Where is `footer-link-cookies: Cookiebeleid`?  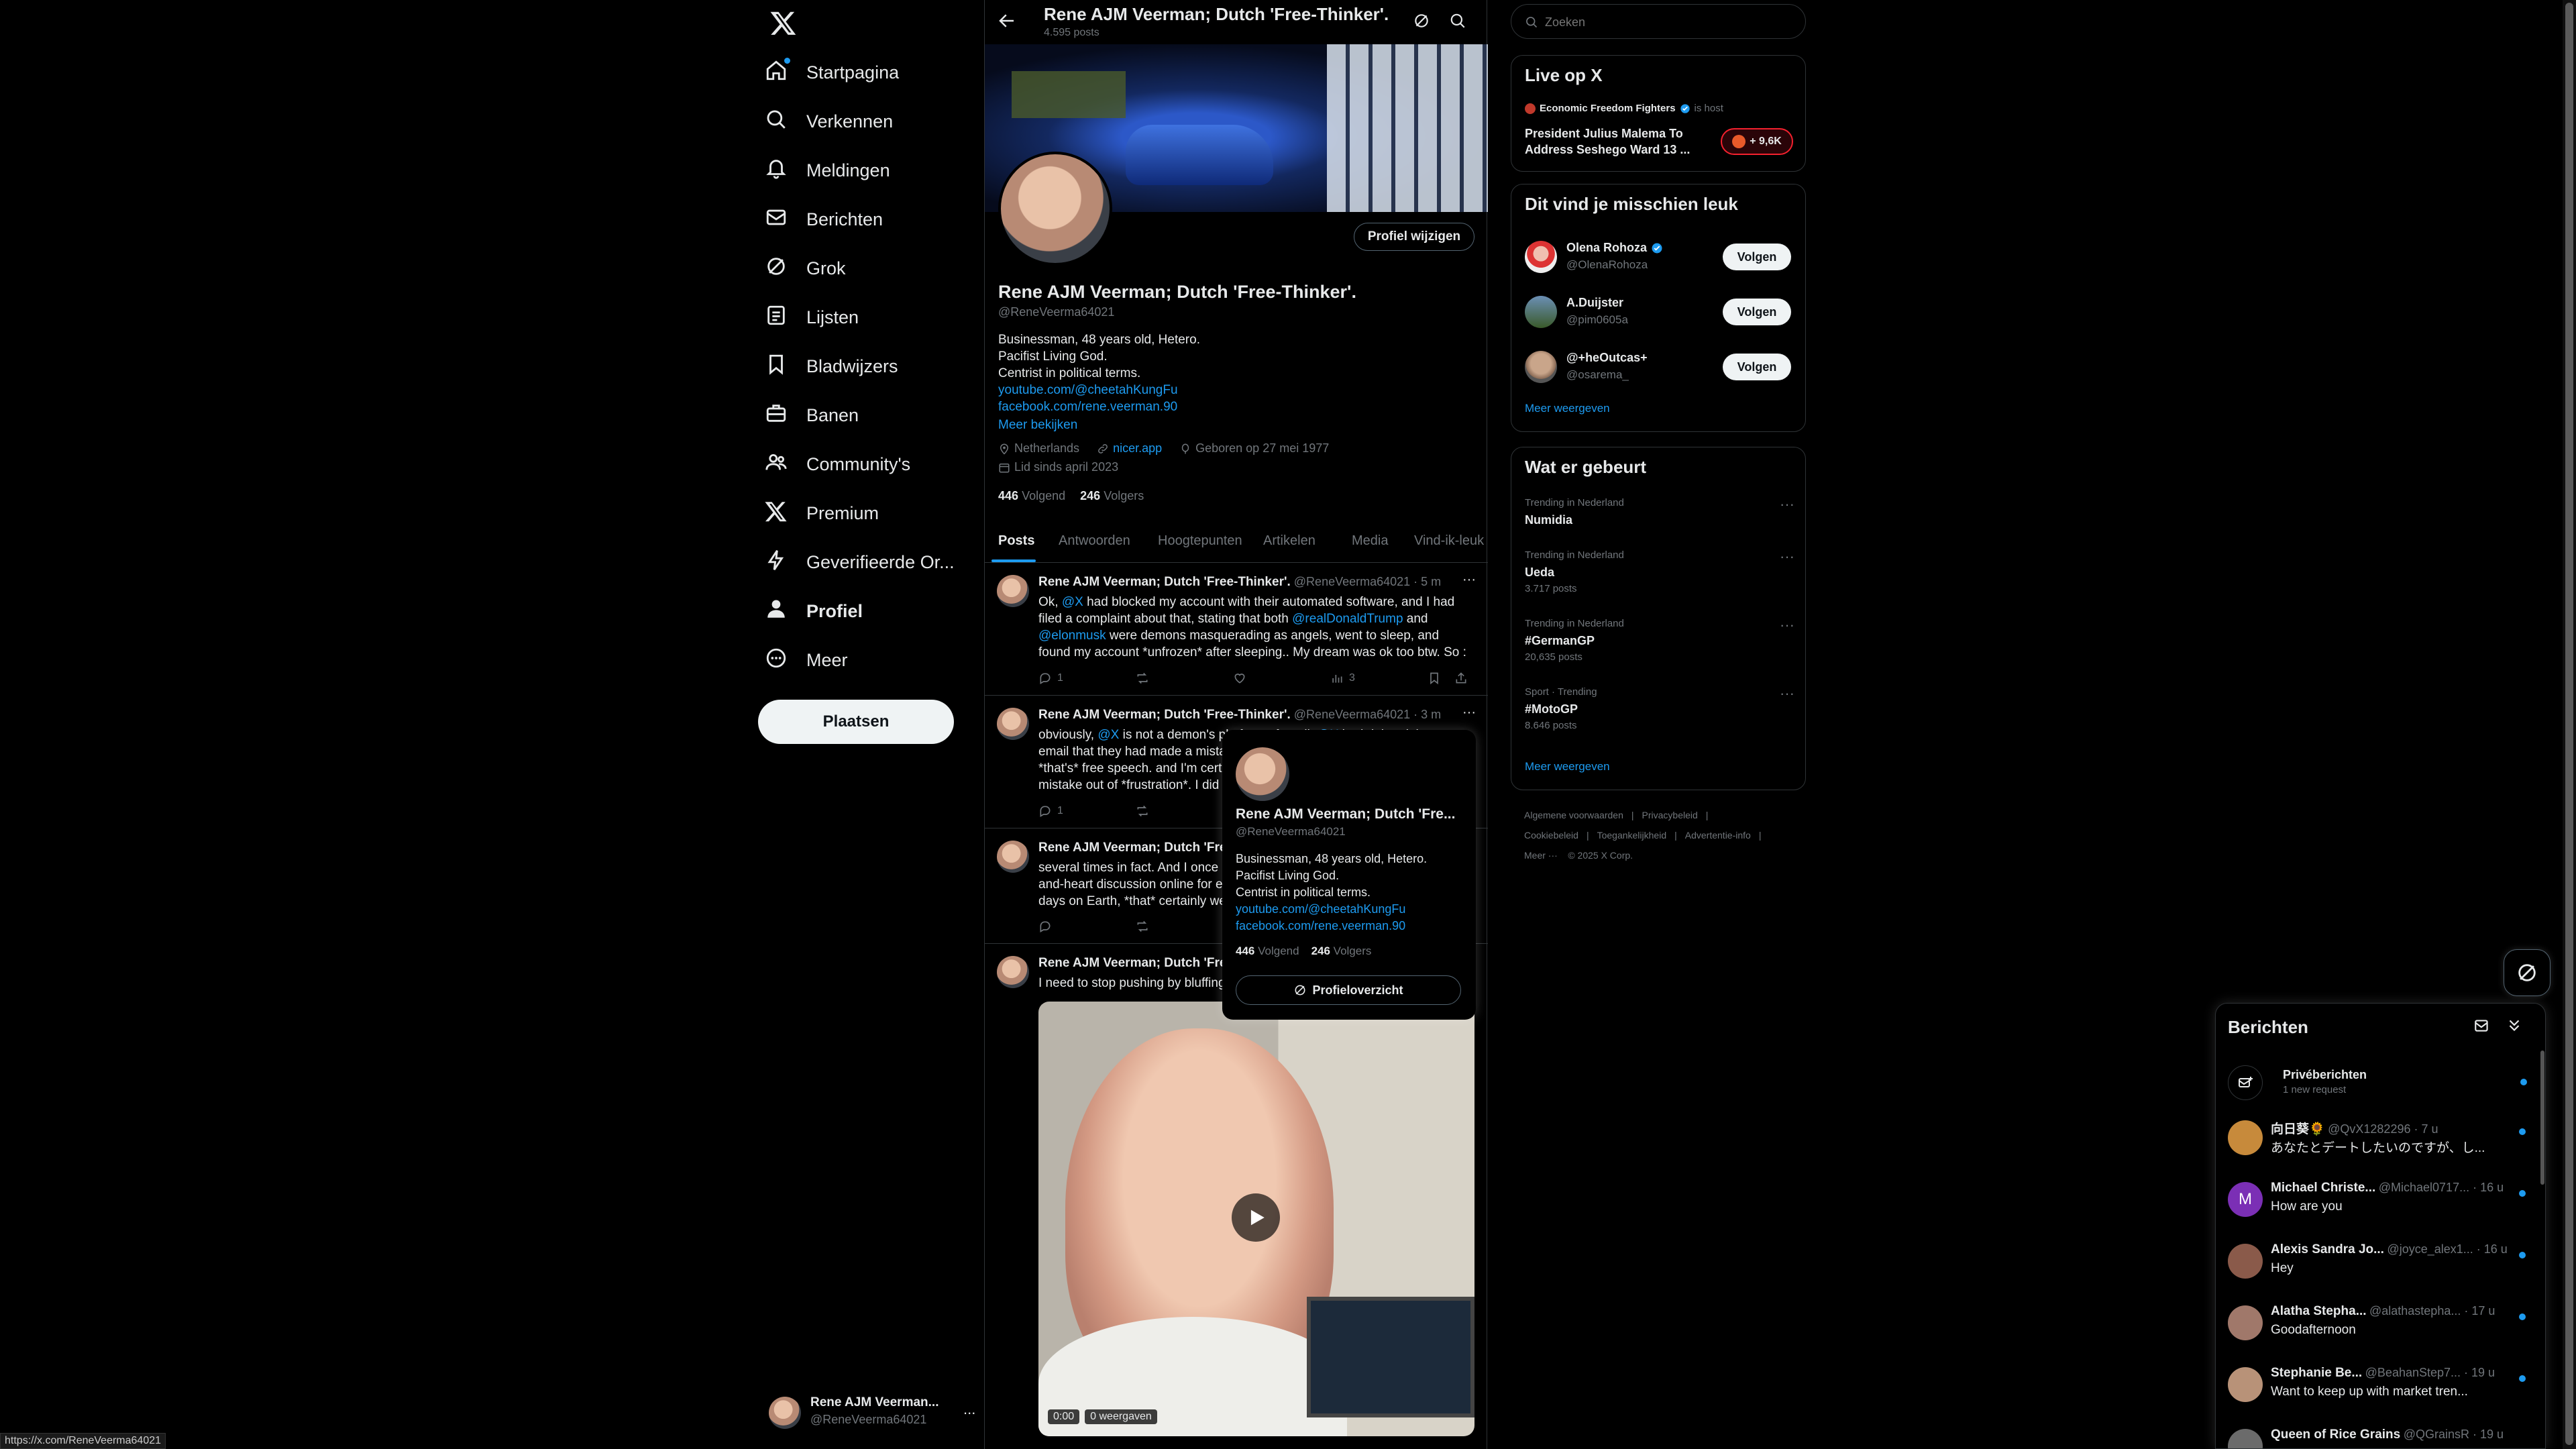
footer-link-cookies: Cookiebeleid is located at coordinates (1551, 835).